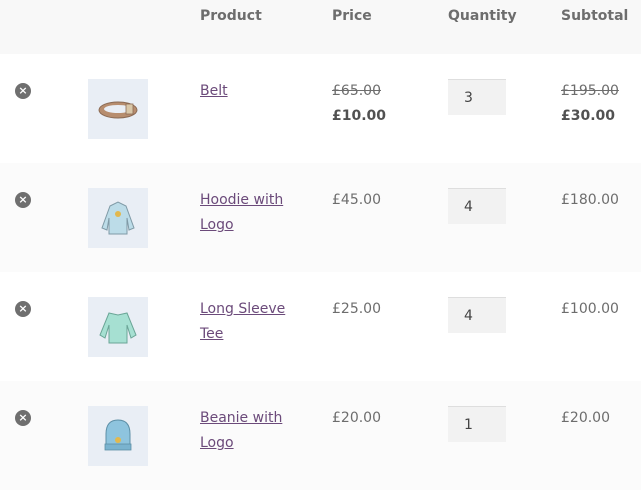 The image size is (641, 490). What do you see at coordinates (231, 16) in the screenshot?
I see `header-product: Product` at bounding box center [231, 16].